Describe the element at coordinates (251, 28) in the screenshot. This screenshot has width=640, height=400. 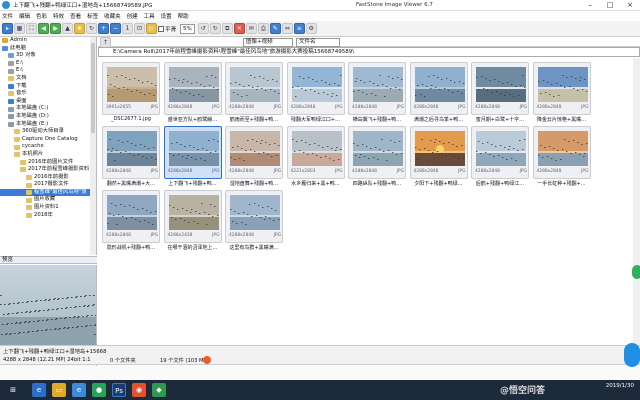
I see `email-icon: ✉` at that location.